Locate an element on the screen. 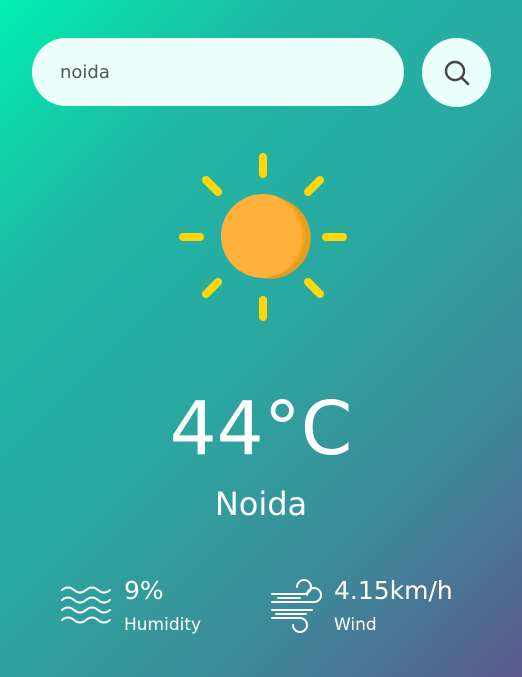  search-icon is located at coordinates (456, 72).